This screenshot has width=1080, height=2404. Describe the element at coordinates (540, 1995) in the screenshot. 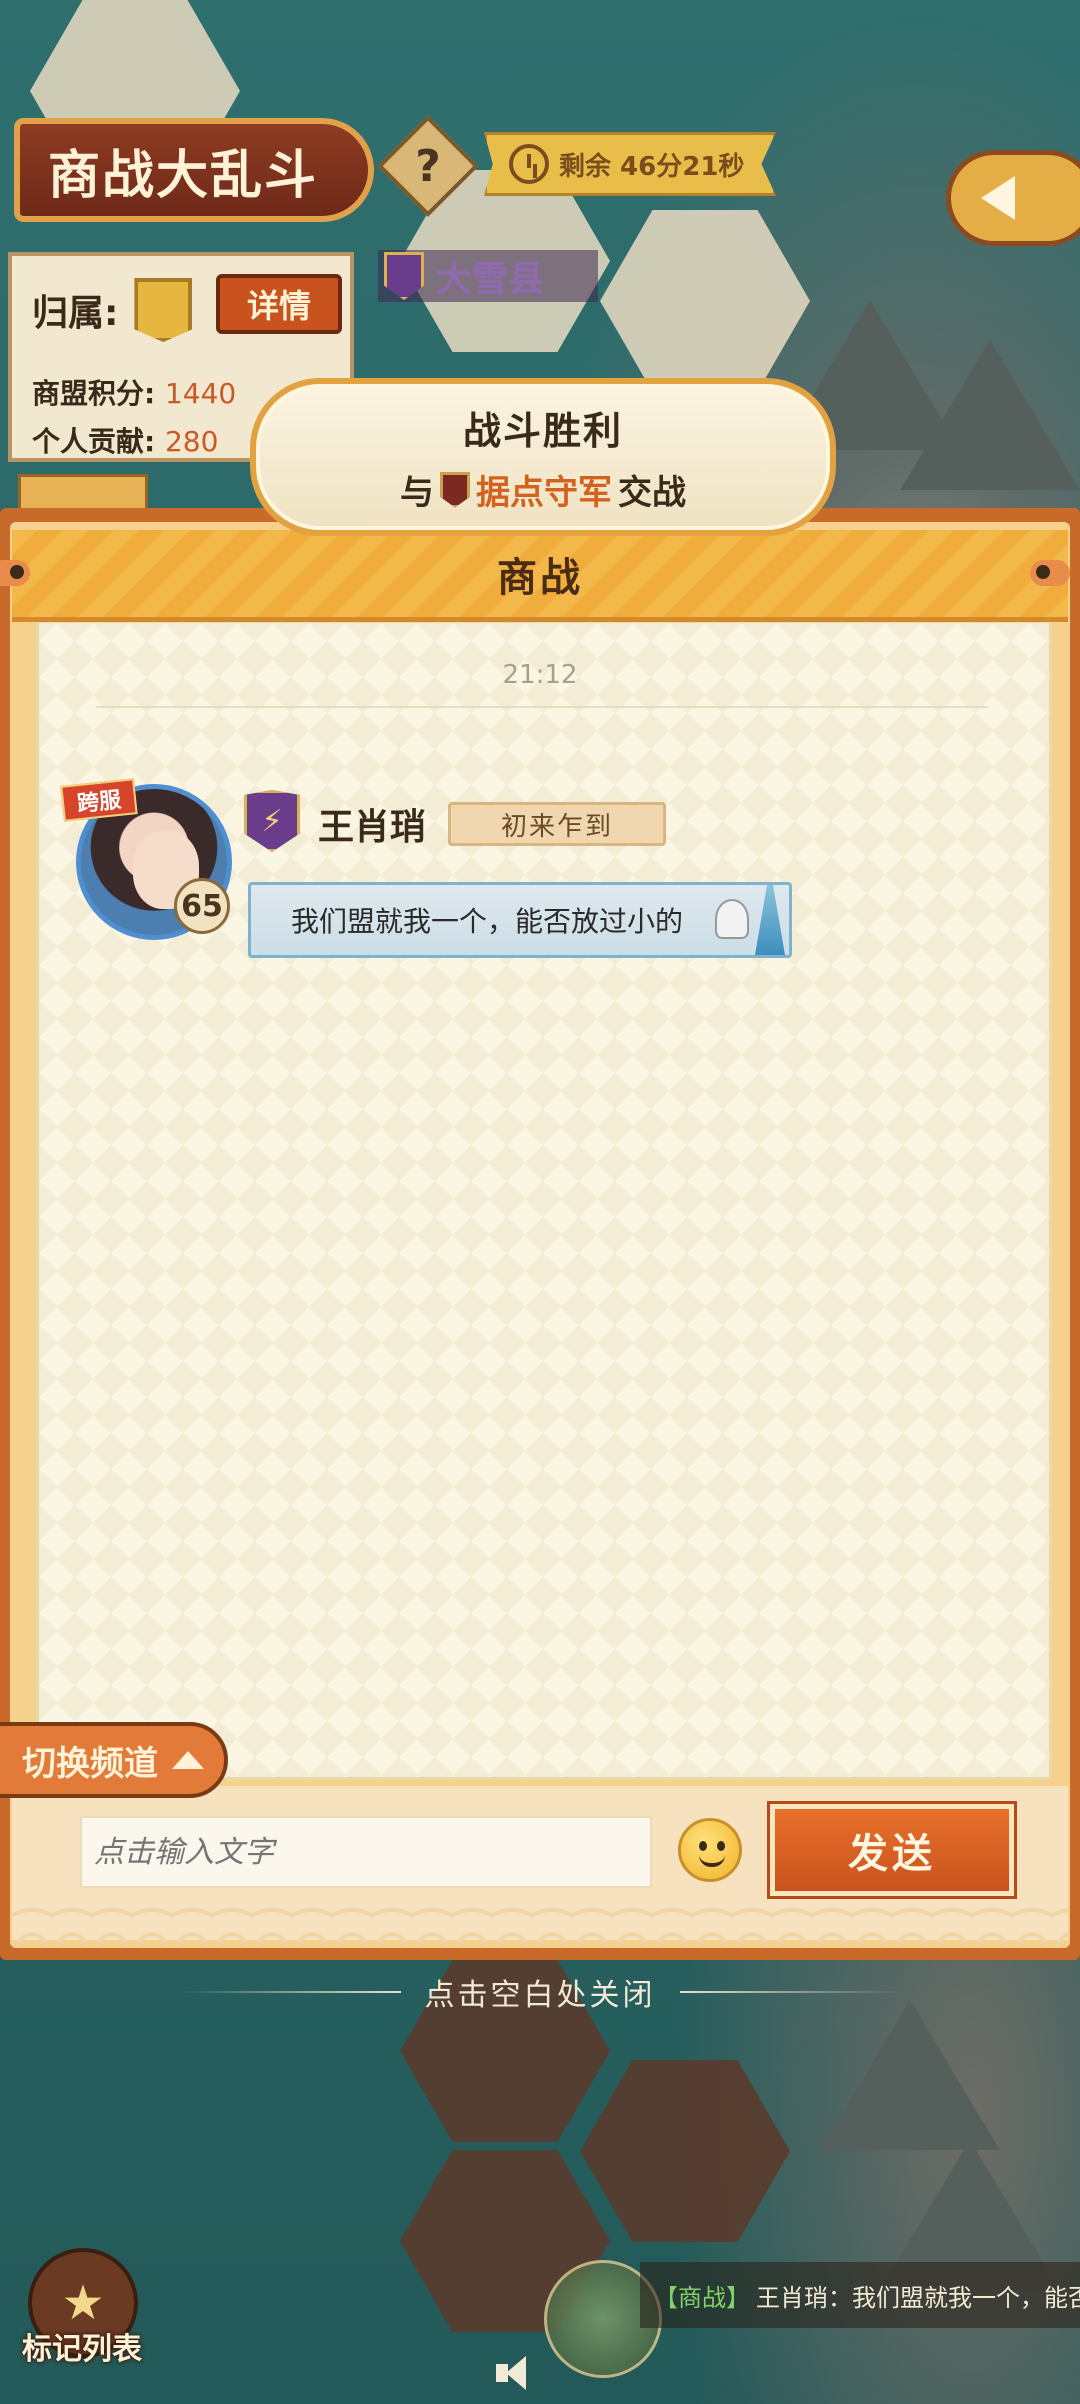

I see `close-hint-text: 点击空白处关闭` at that location.